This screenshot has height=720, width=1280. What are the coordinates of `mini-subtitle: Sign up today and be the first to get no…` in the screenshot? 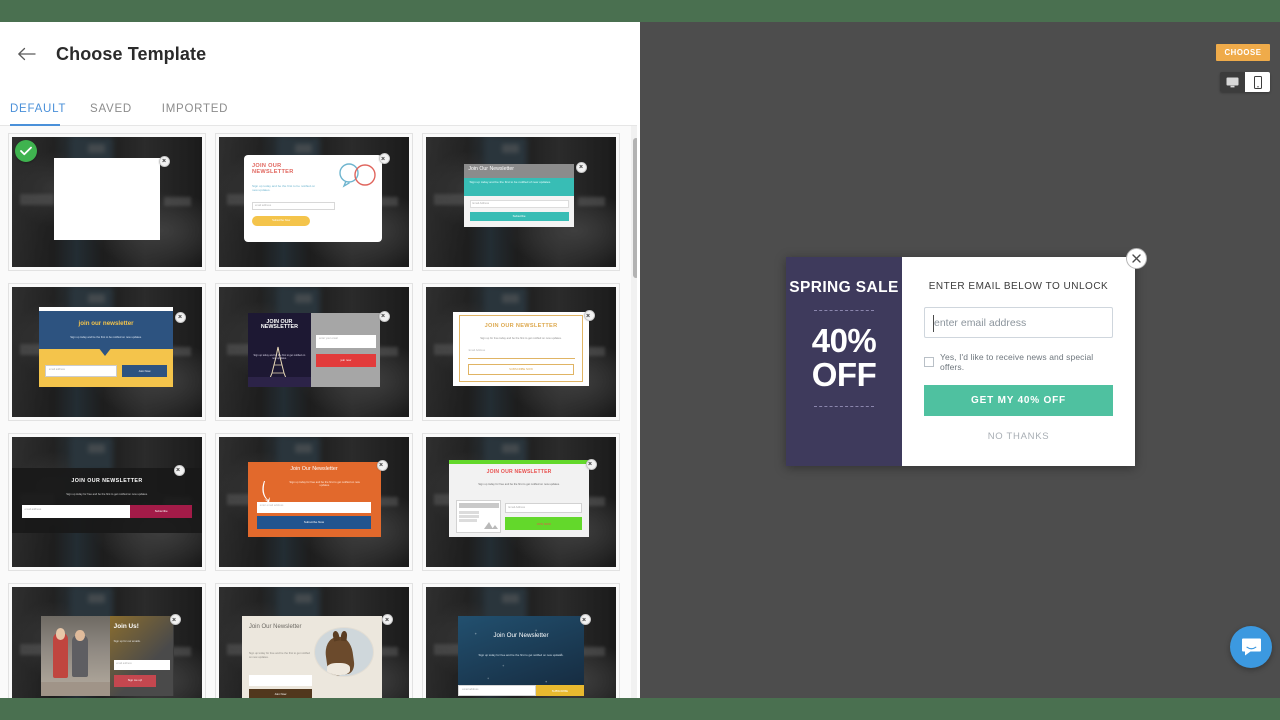 It's located at (279, 356).